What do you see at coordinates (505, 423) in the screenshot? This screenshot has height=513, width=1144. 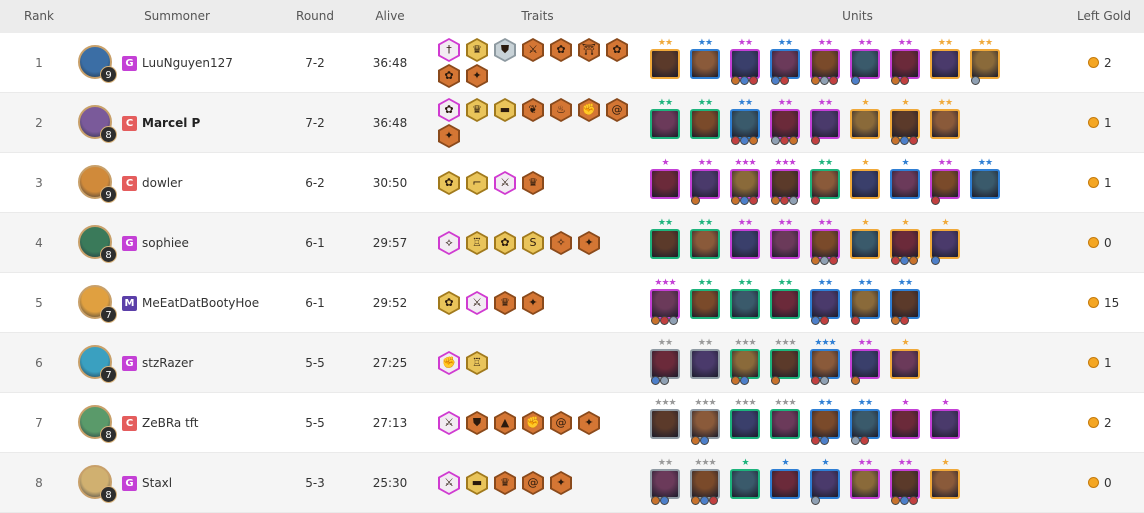 I see `mountain-trait-icon: ▲` at bounding box center [505, 423].